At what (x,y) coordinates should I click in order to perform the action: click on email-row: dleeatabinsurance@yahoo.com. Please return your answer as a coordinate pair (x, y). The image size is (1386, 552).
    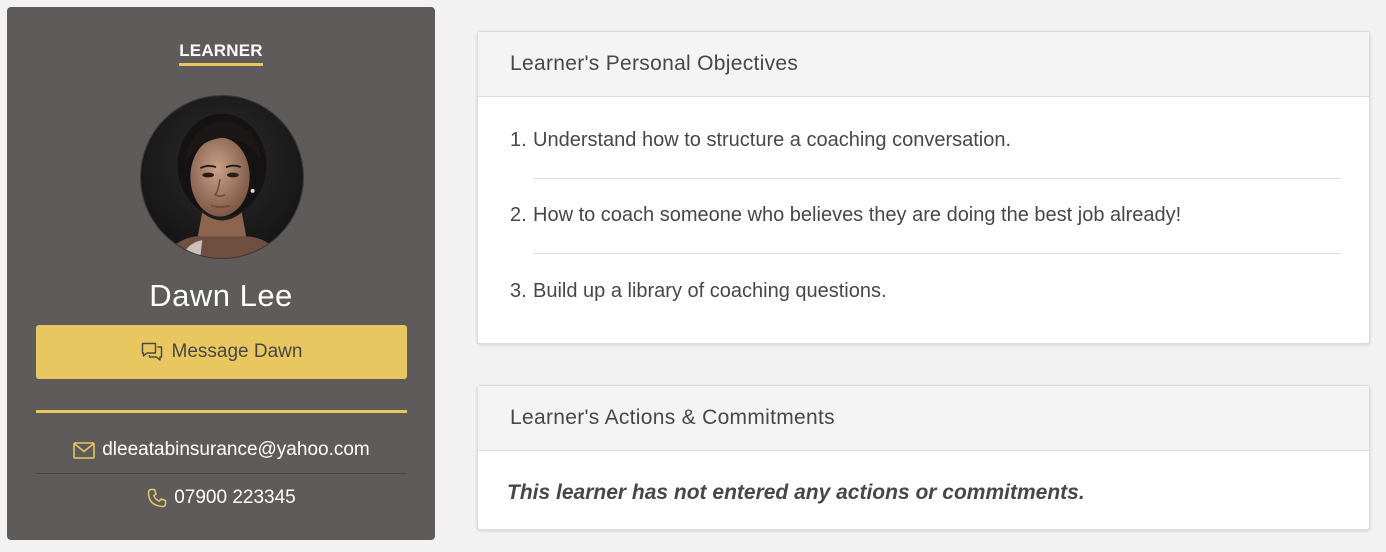
    Looking at the image, I should click on (221, 450).